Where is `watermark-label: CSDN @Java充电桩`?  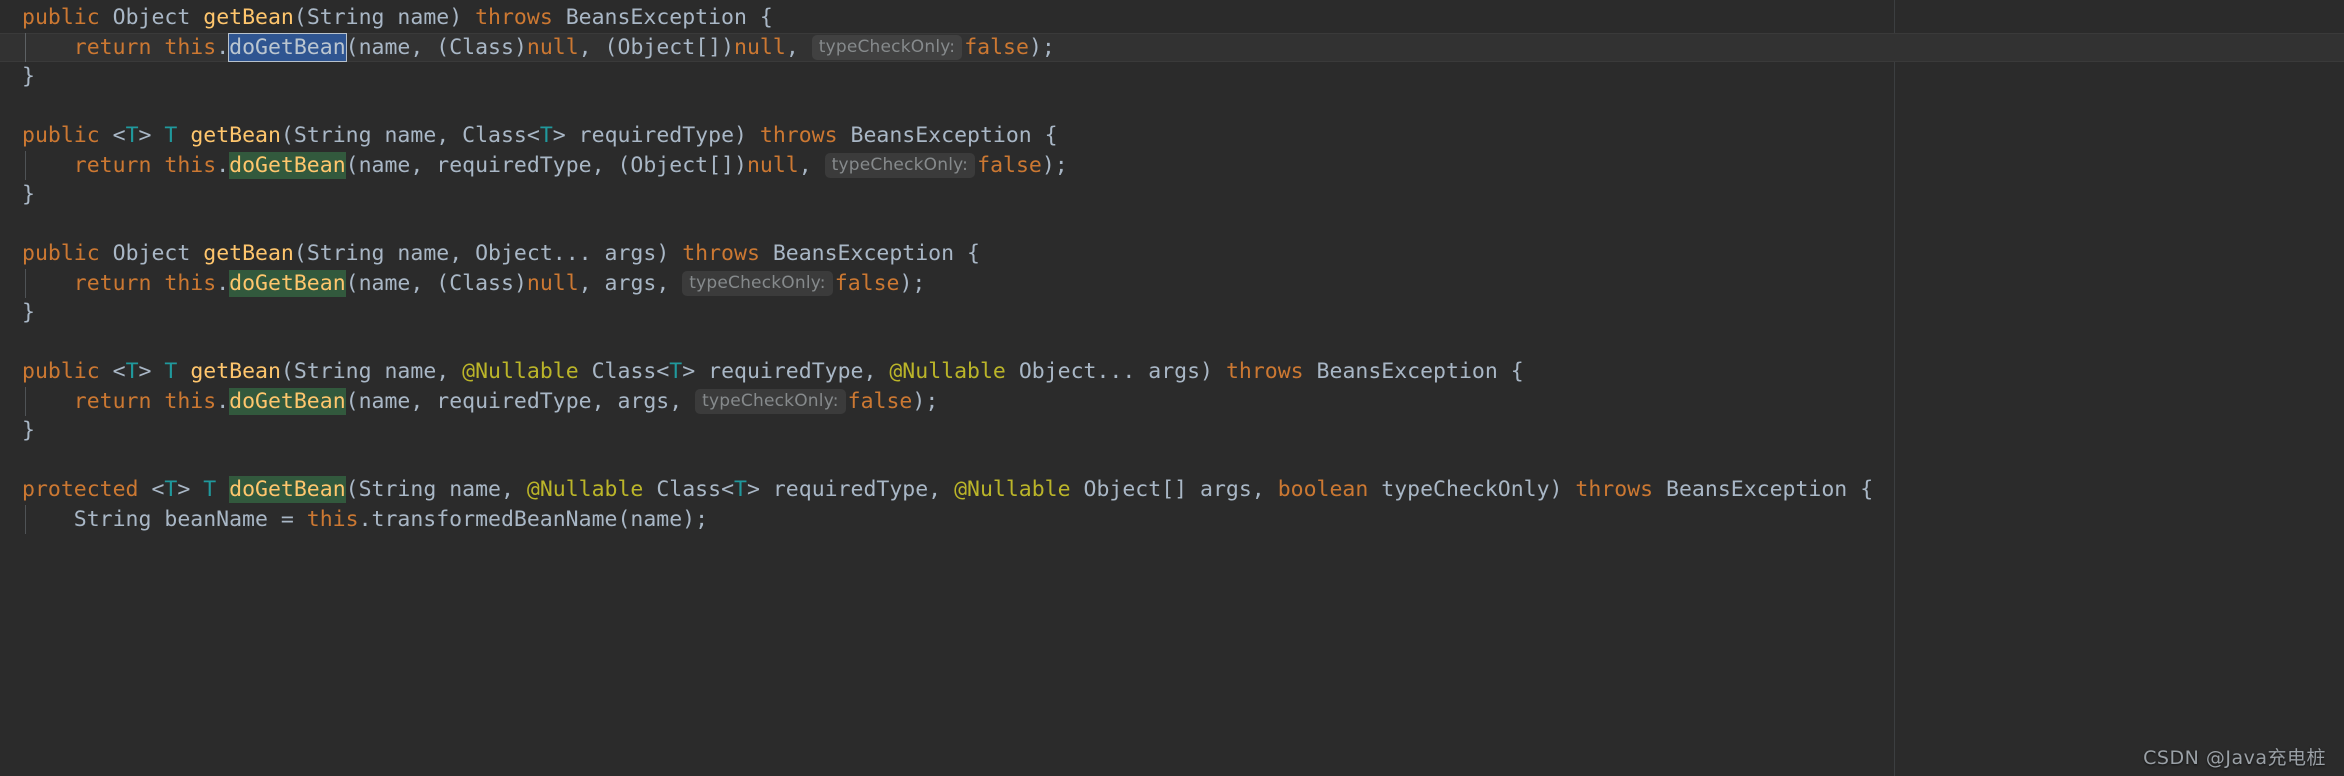 watermark-label: CSDN @Java充电桩 is located at coordinates (2234, 758).